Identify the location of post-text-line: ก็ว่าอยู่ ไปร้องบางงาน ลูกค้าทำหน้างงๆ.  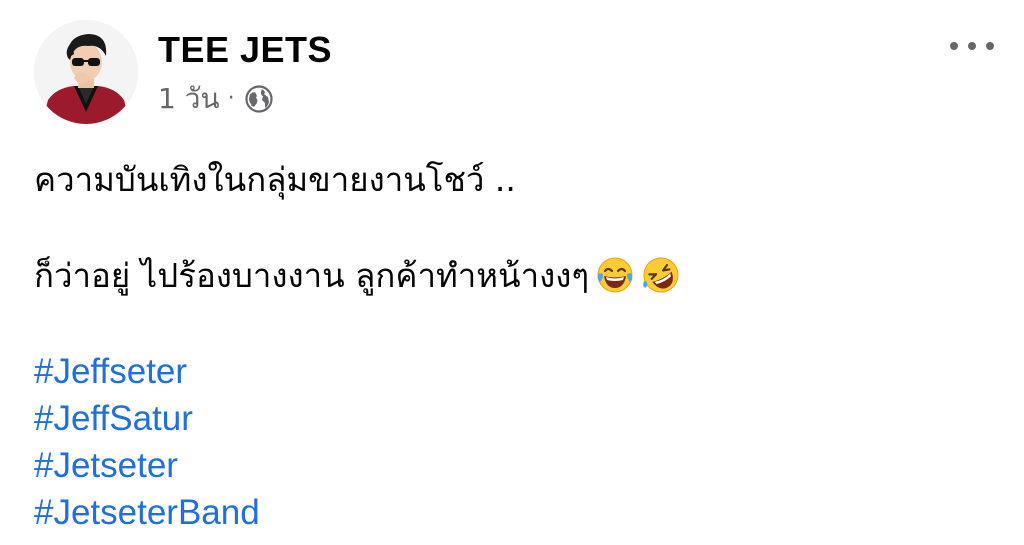
(312, 275).